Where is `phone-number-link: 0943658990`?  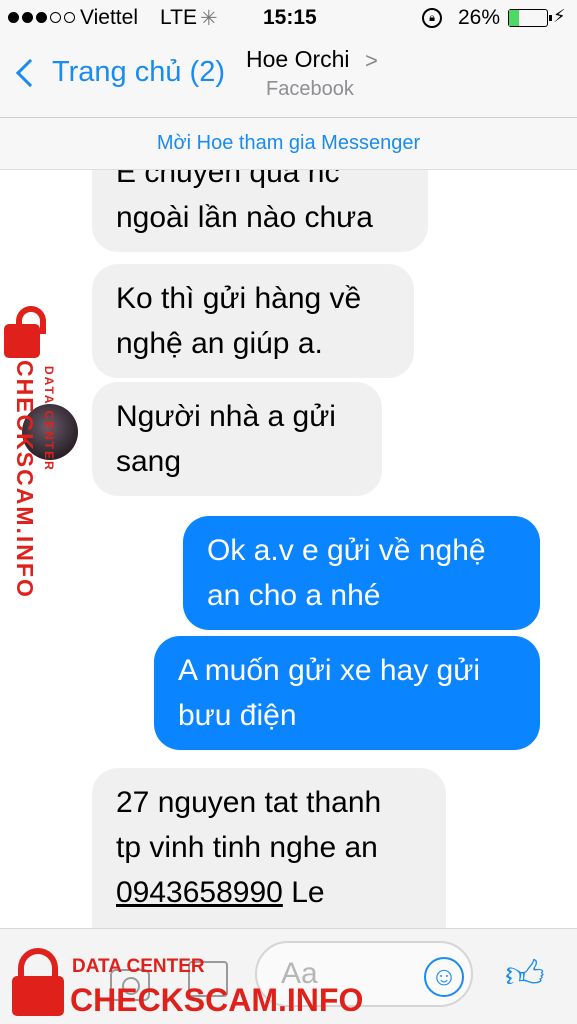
phone-number-link: 0943658990 is located at coordinates (199, 892).